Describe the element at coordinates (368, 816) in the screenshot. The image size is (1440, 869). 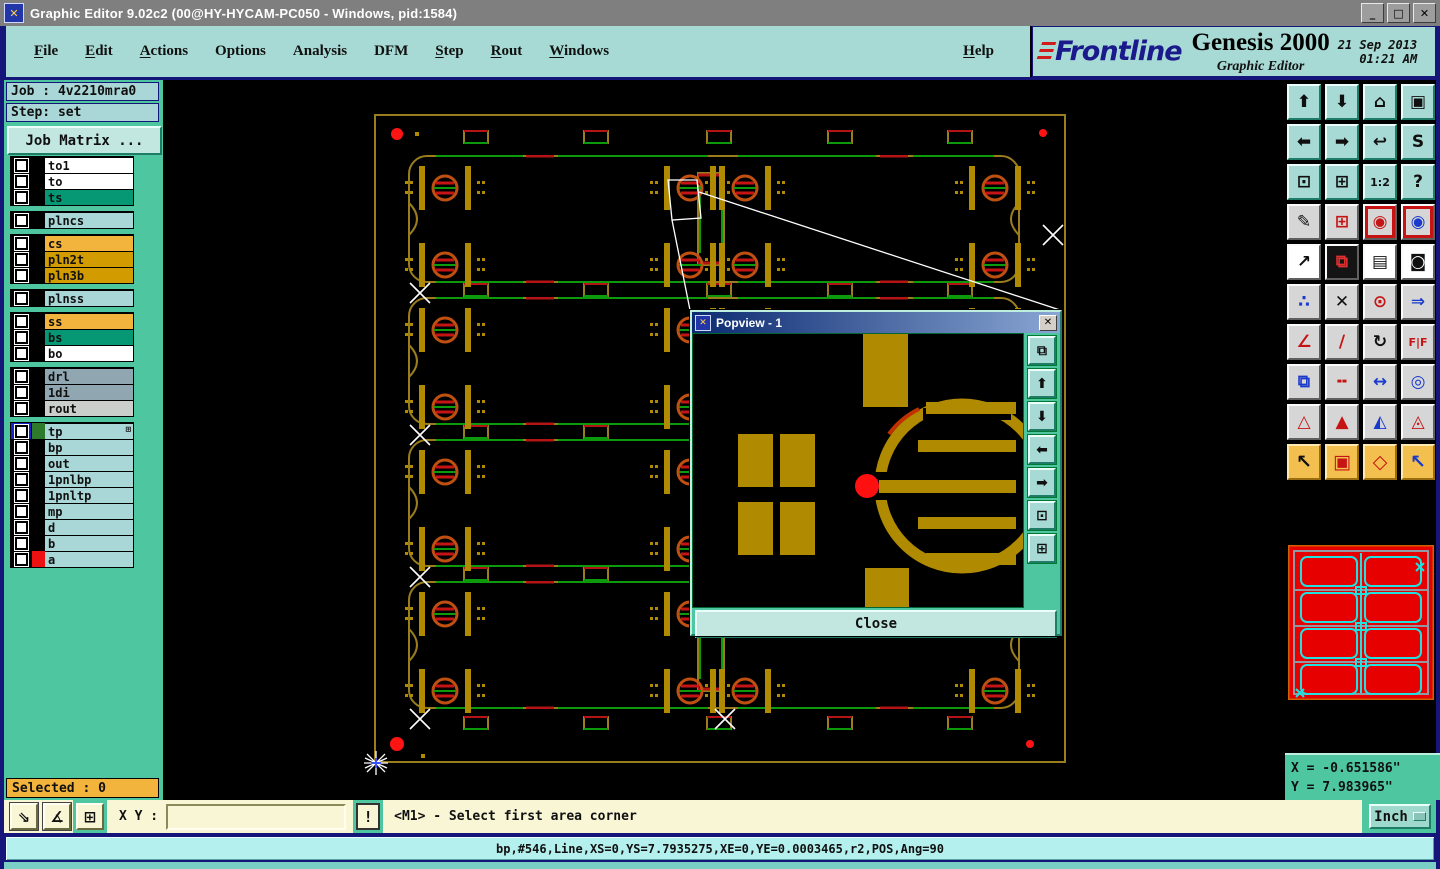
I see `command-history-button: !` at that location.